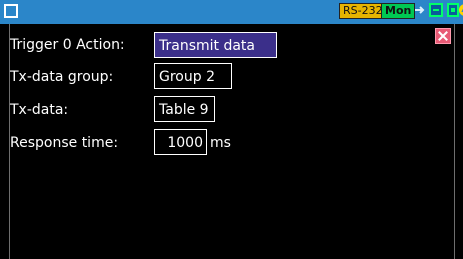 This screenshot has width=463, height=259. I want to click on txdata-group-field: Group 2, so click(193, 76).